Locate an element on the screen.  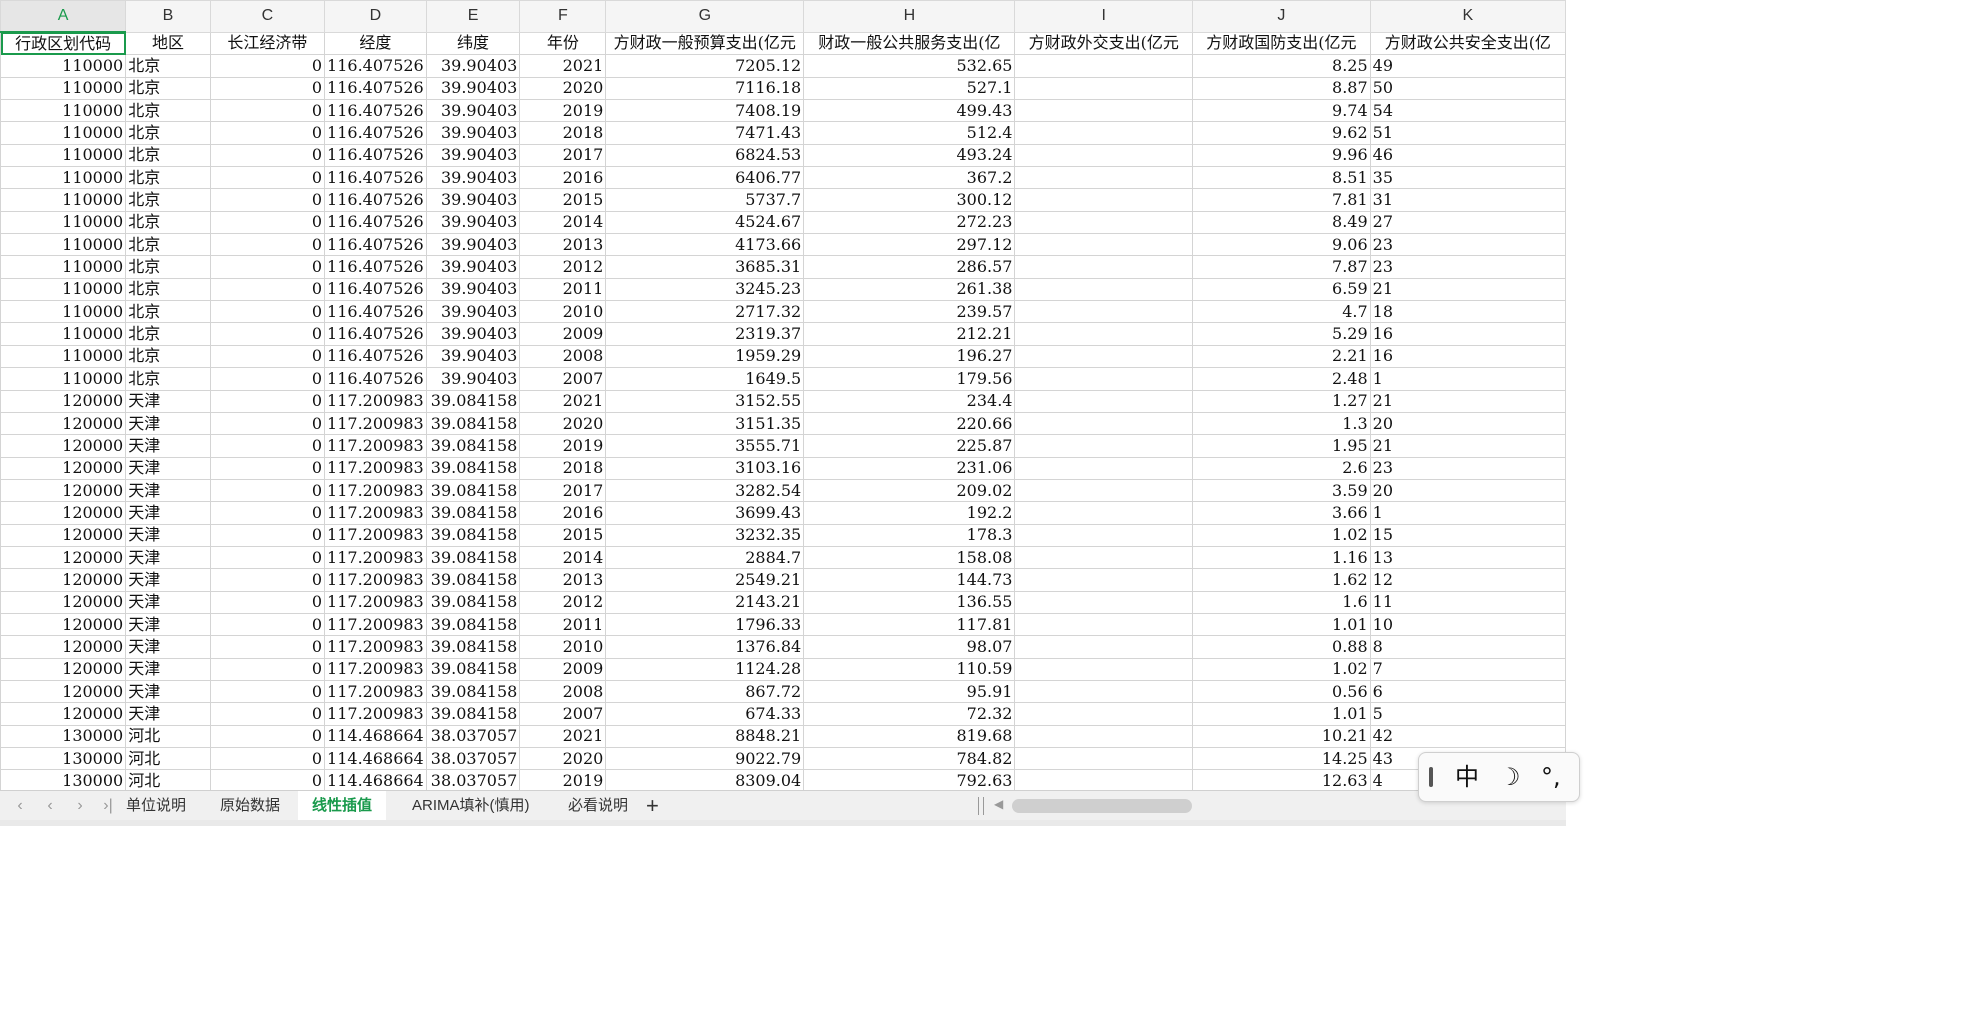
next-sheet-icon: › is located at coordinates (80, 806).